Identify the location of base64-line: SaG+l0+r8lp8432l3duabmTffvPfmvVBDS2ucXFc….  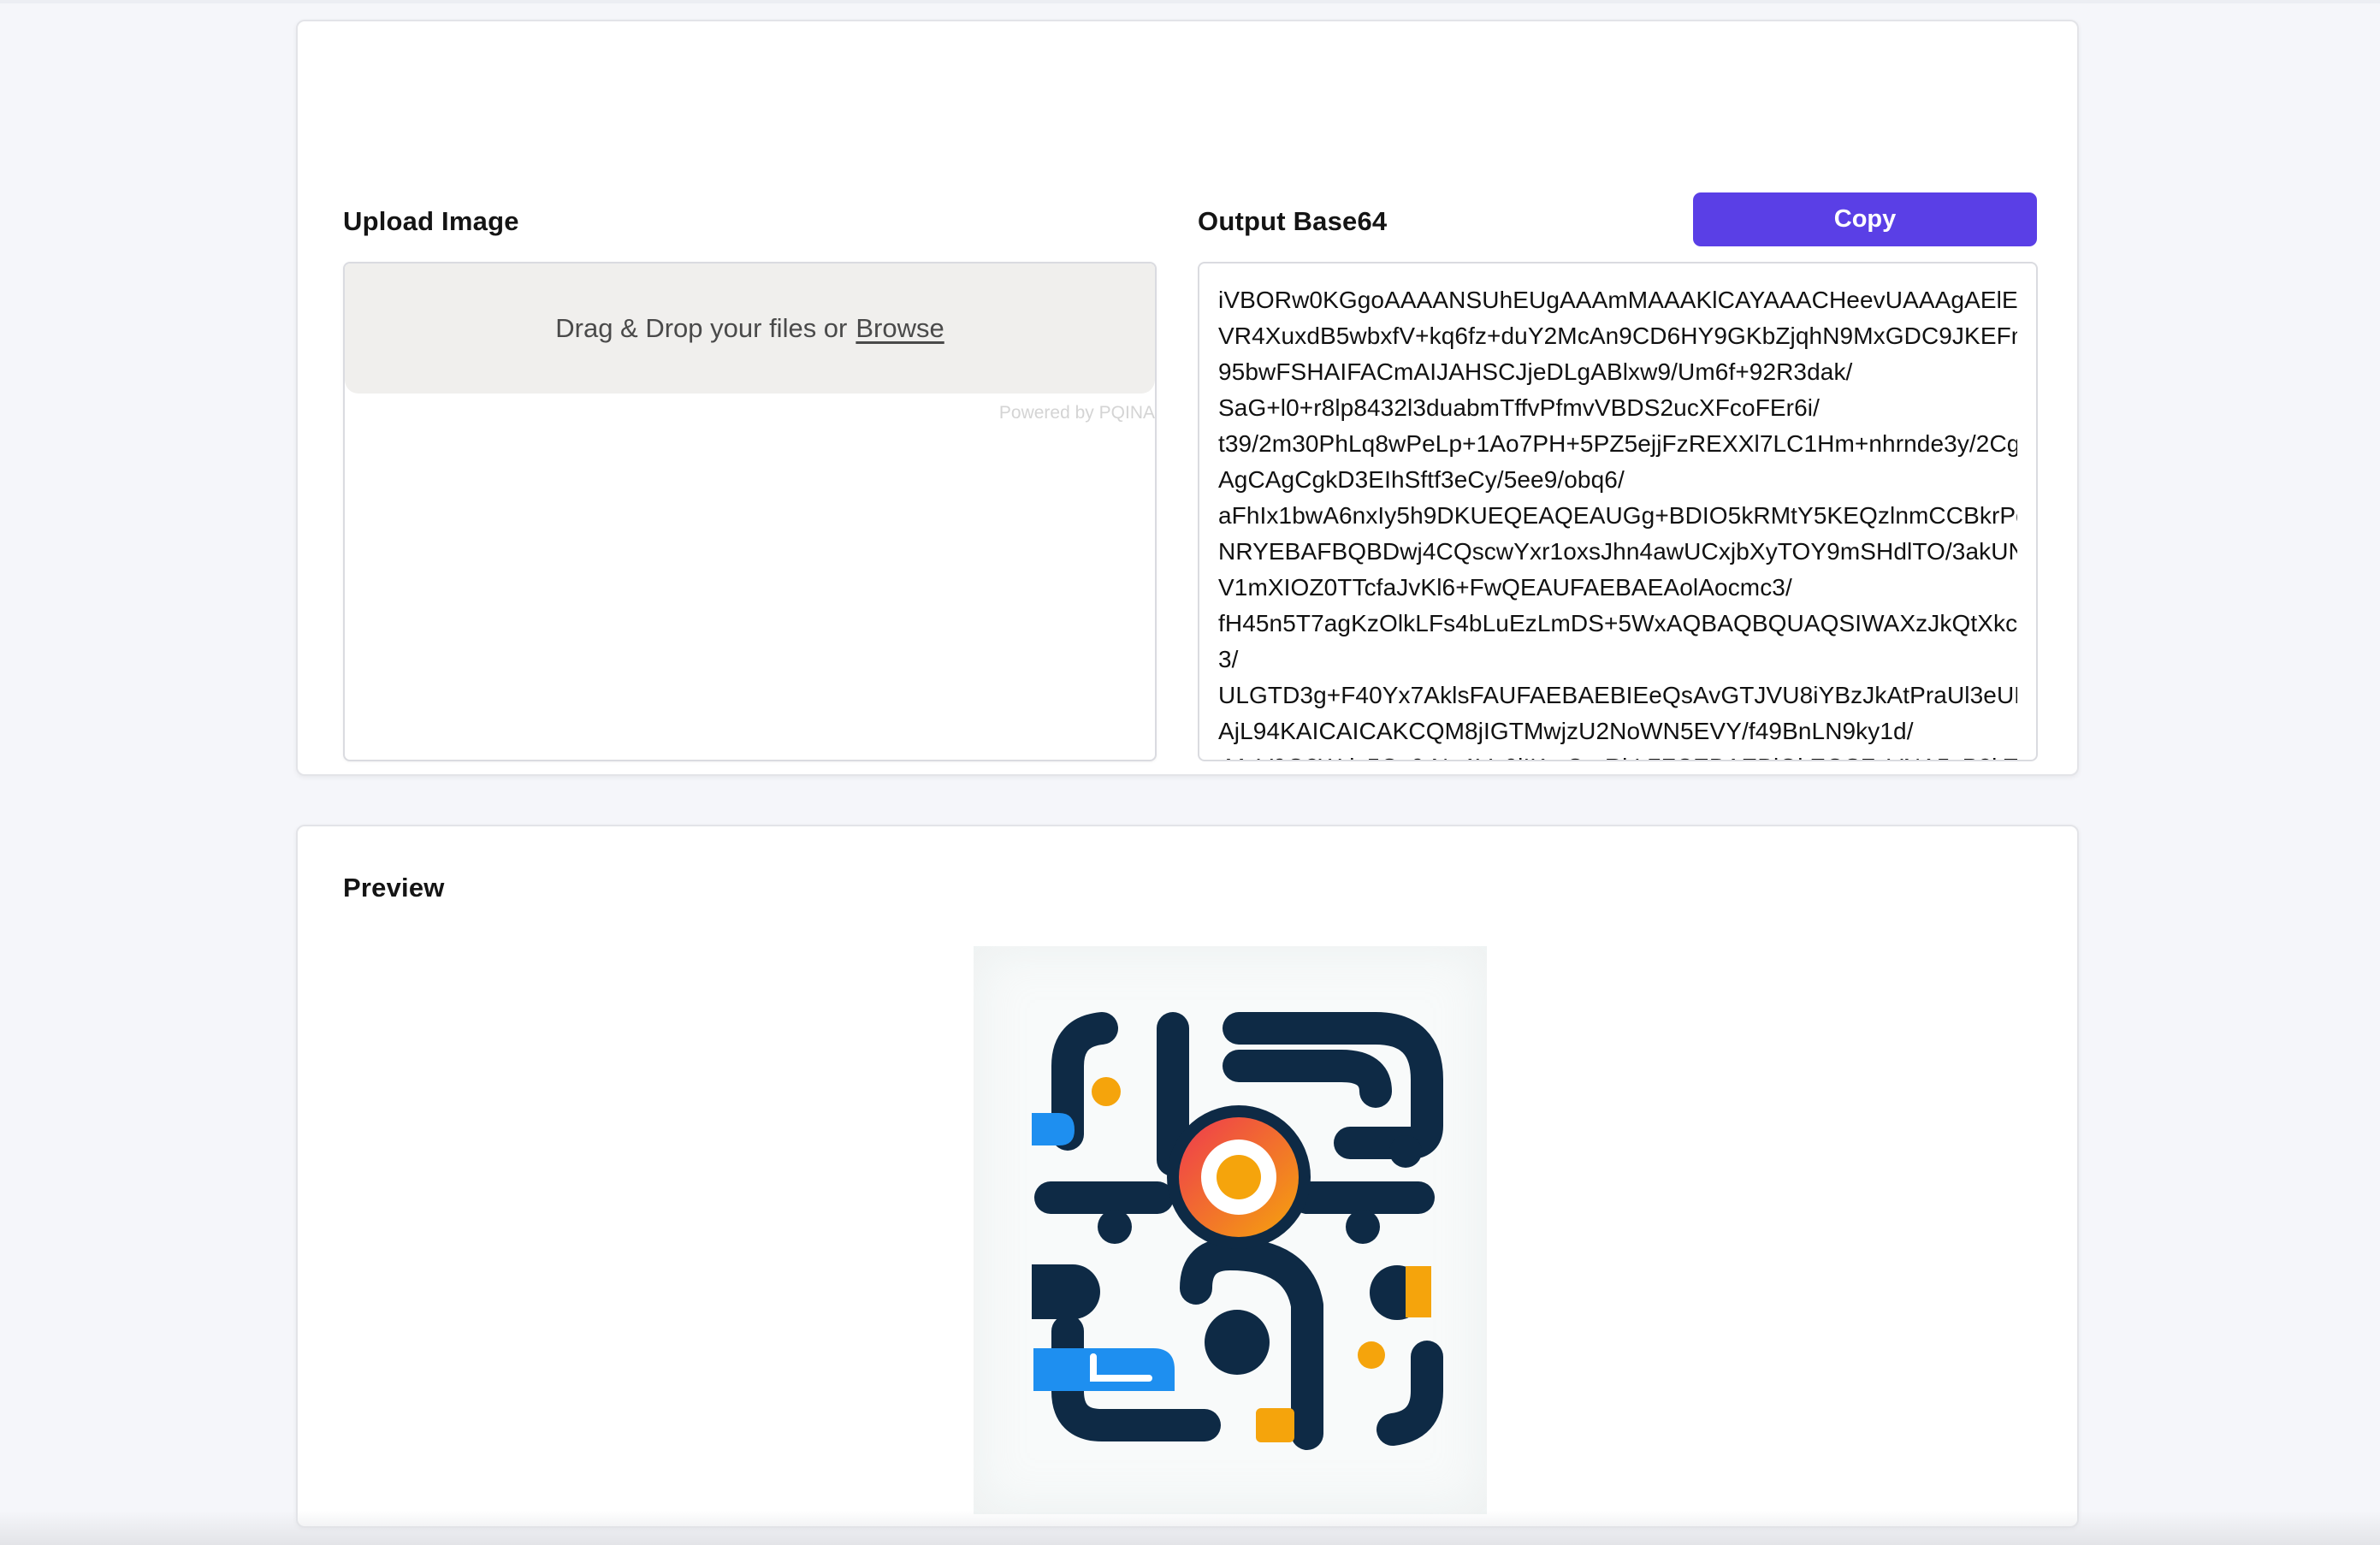
(1519, 408).